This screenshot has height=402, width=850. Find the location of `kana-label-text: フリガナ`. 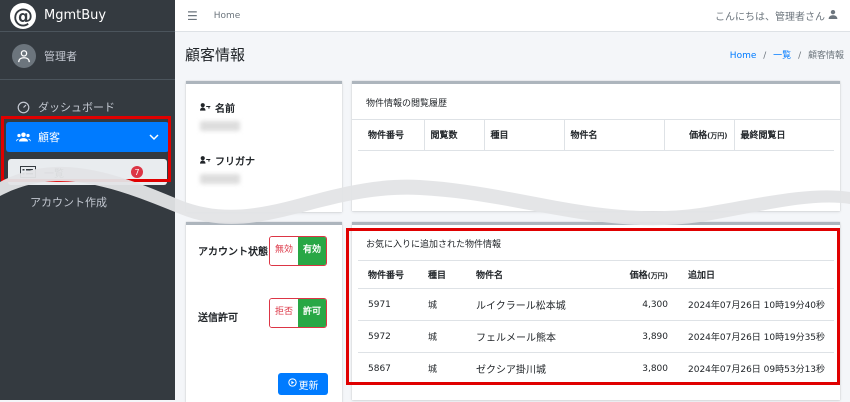

kana-label-text: フリガナ is located at coordinates (235, 162).